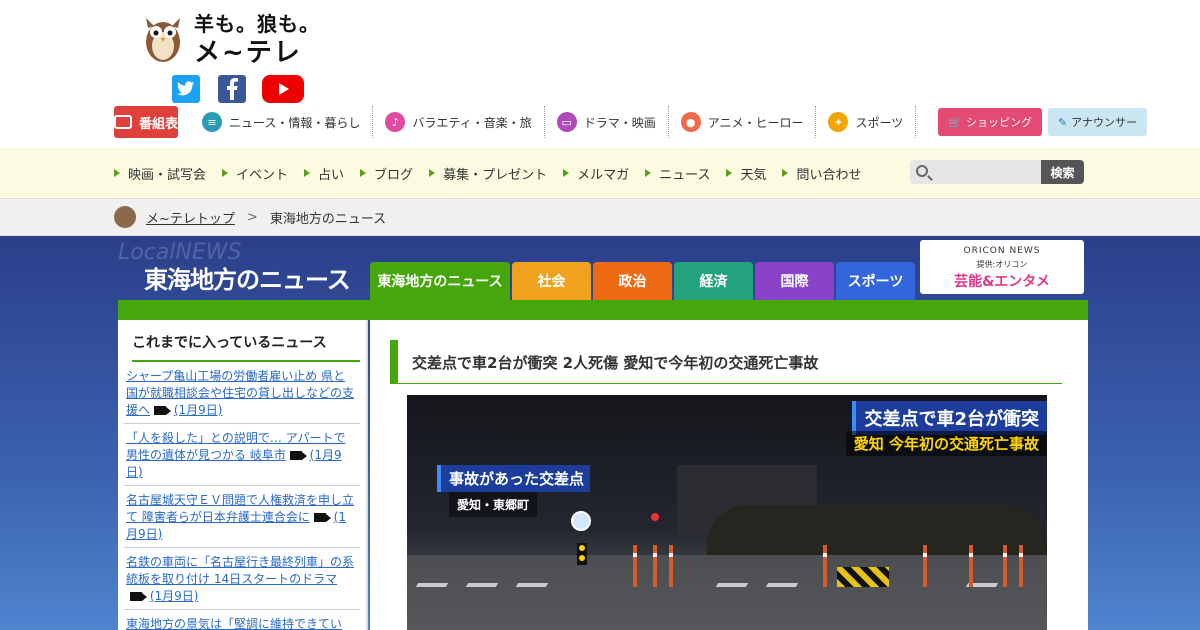  Describe the element at coordinates (726, 362) in the screenshot. I see `article-title: 交差点で車2台が衝突 2人死傷 愛知で今年初の交通死亡事故` at that location.